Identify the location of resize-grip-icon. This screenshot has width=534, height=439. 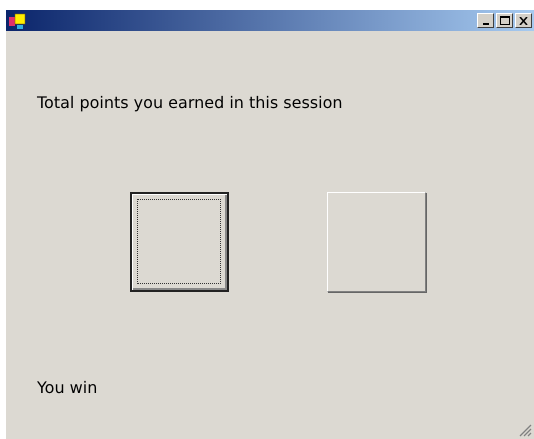
(525, 430).